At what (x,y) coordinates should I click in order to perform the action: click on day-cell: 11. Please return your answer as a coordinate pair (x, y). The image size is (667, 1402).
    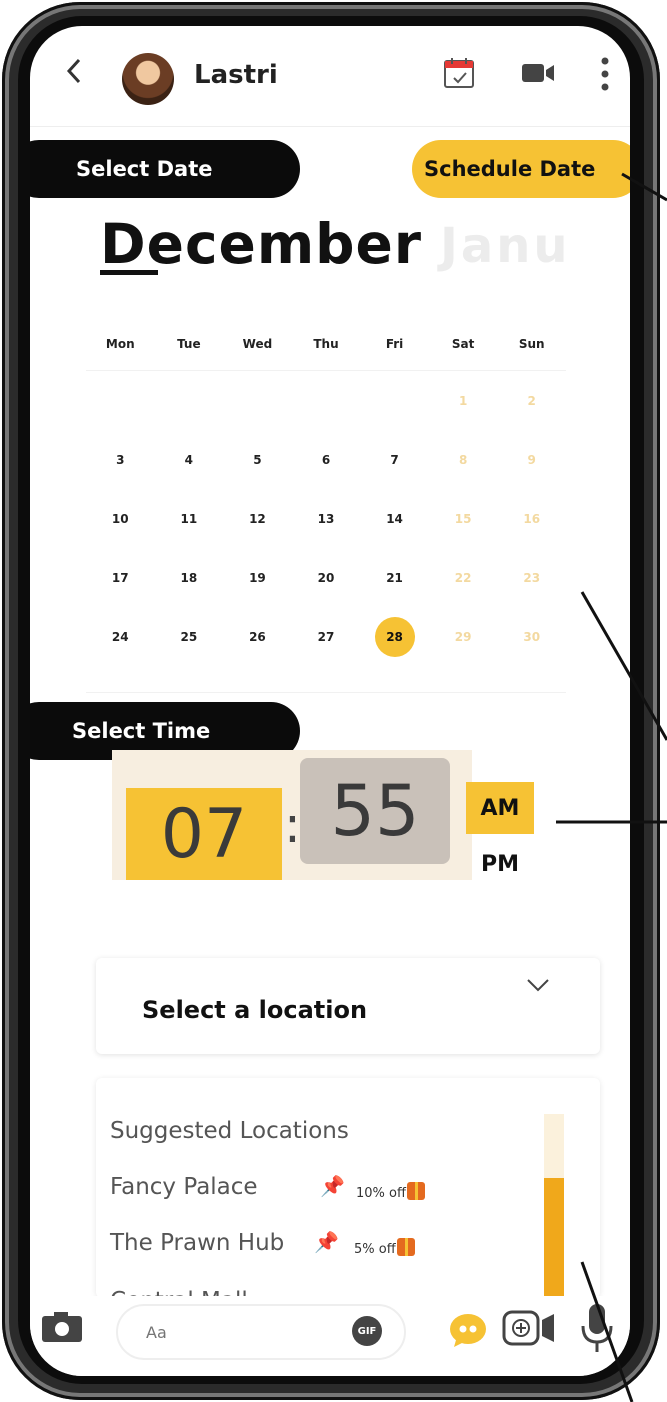
    Looking at the image, I should click on (189, 518).